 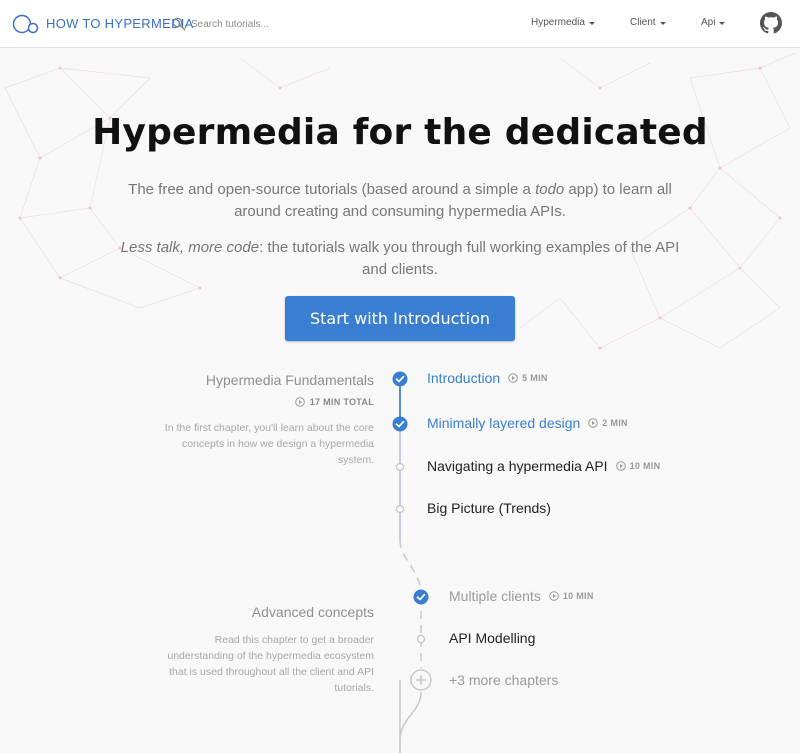 I want to click on search-icon, so click(x=179, y=24).